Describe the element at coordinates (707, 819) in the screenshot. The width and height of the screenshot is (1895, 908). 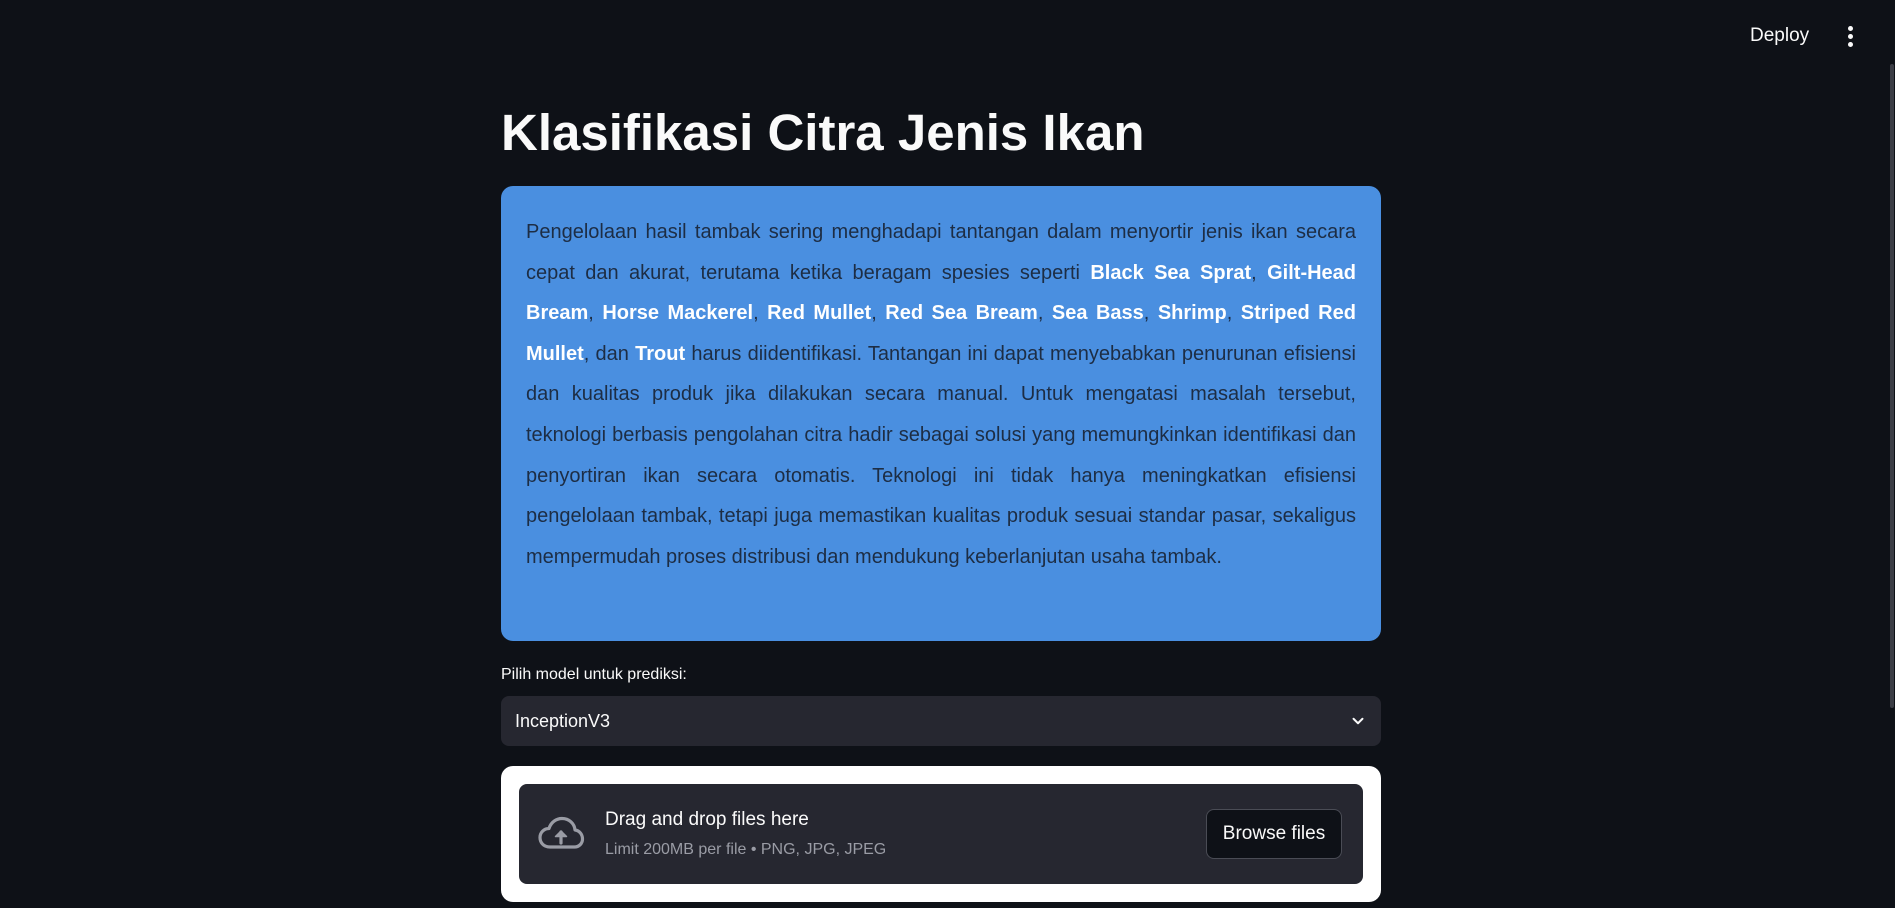
I see `dropzone-title: Drag and drop files here` at that location.